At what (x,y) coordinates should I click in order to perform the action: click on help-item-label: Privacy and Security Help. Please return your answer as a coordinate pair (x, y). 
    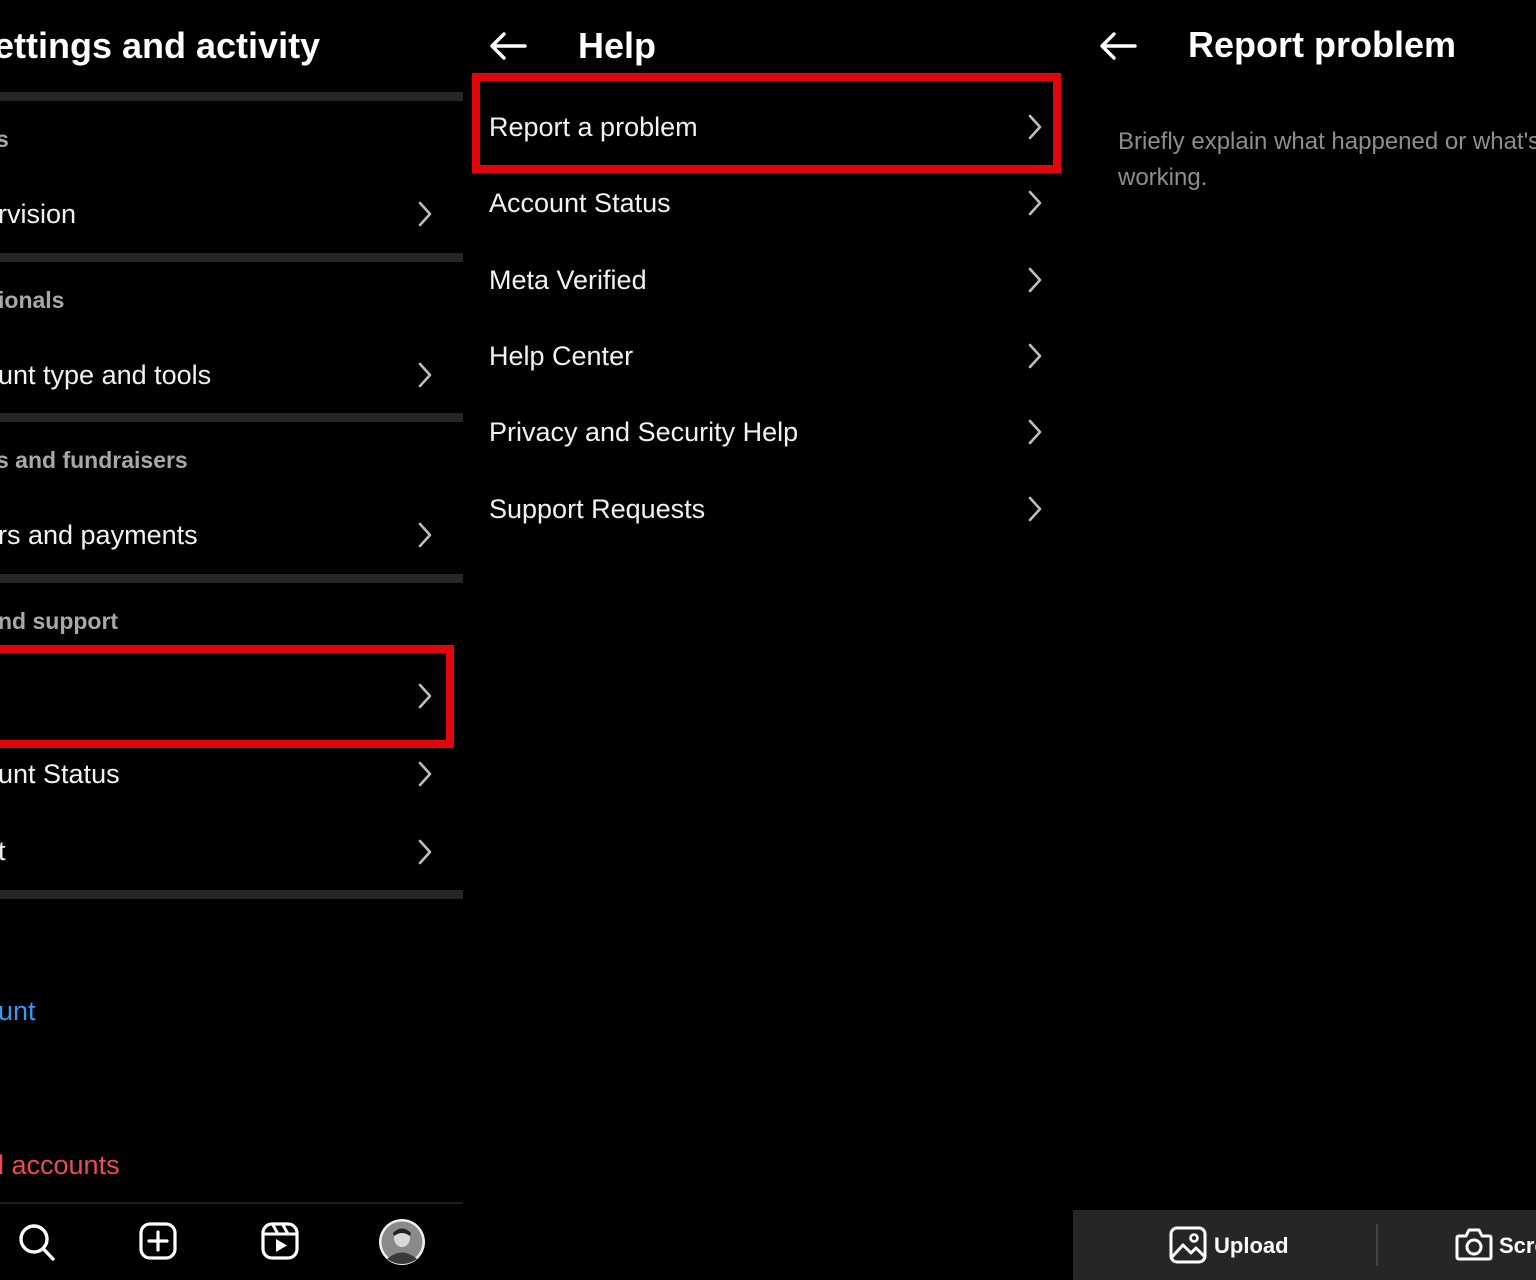
    Looking at the image, I should click on (644, 432).